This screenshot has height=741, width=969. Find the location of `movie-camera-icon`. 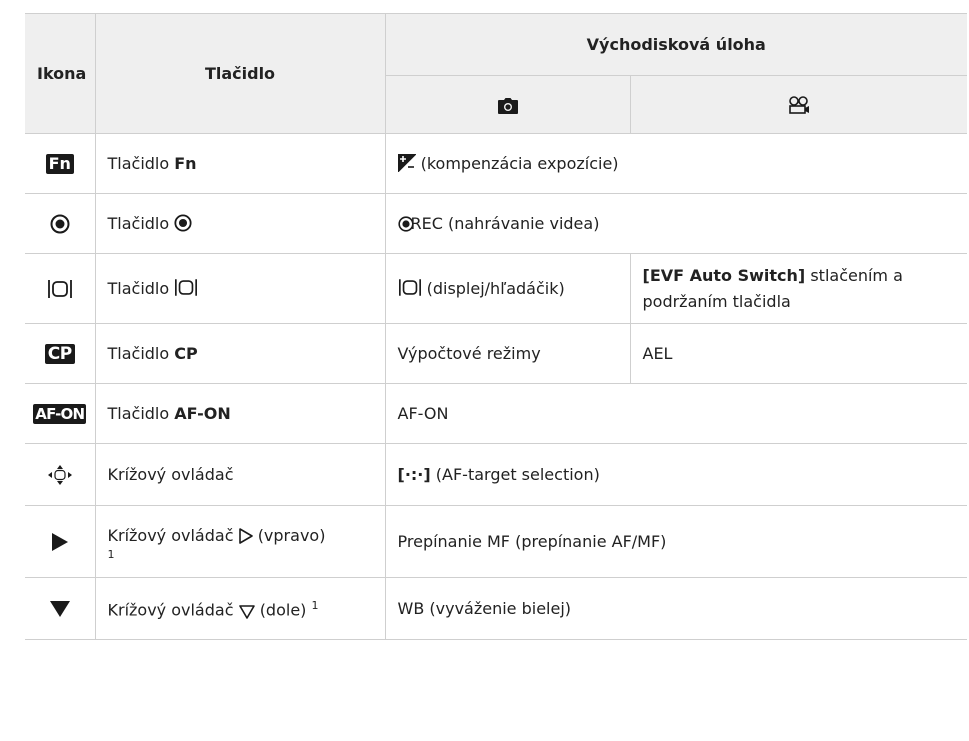

movie-camera-icon is located at coordinates (798, 105).